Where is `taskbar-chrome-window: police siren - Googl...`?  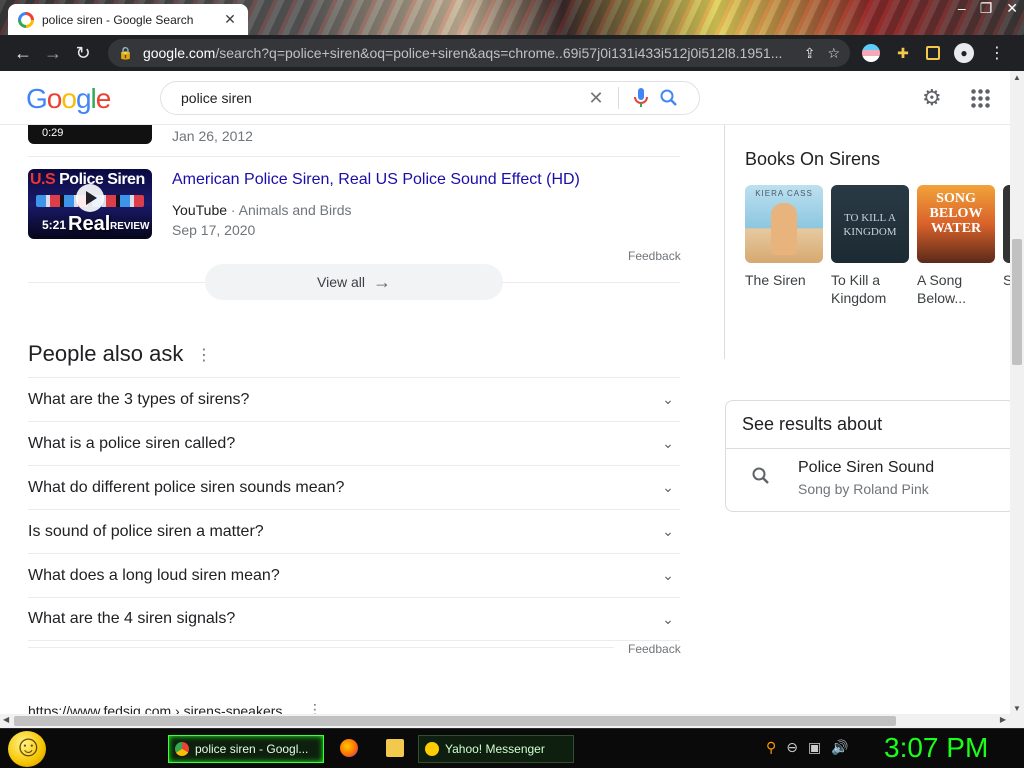 taskbar-chrome-window: police siren - Googl... is located at coordinates (246, 749).